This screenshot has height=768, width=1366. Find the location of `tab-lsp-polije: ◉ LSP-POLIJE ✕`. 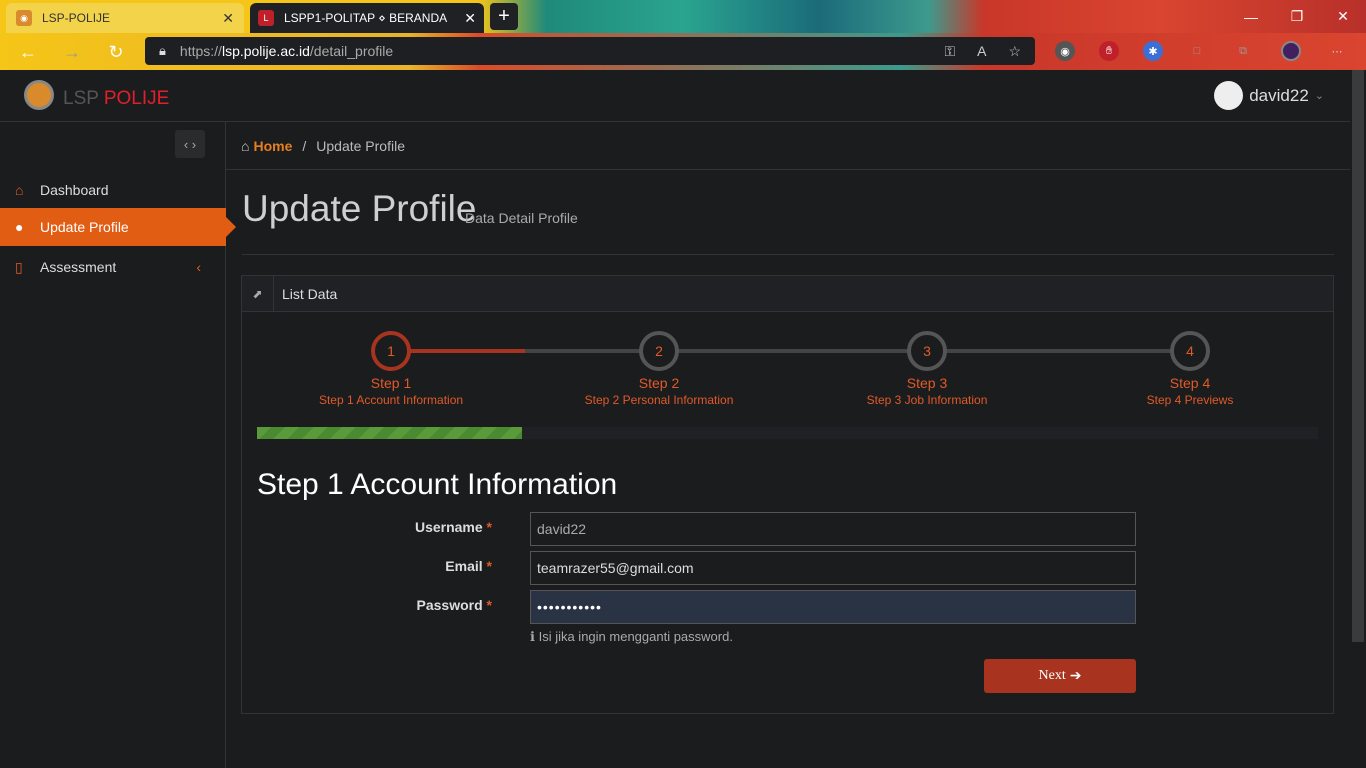

tab-lsp-polije: ◉ LSP-POLIJE ✕ is located at coordinates (125, 18).